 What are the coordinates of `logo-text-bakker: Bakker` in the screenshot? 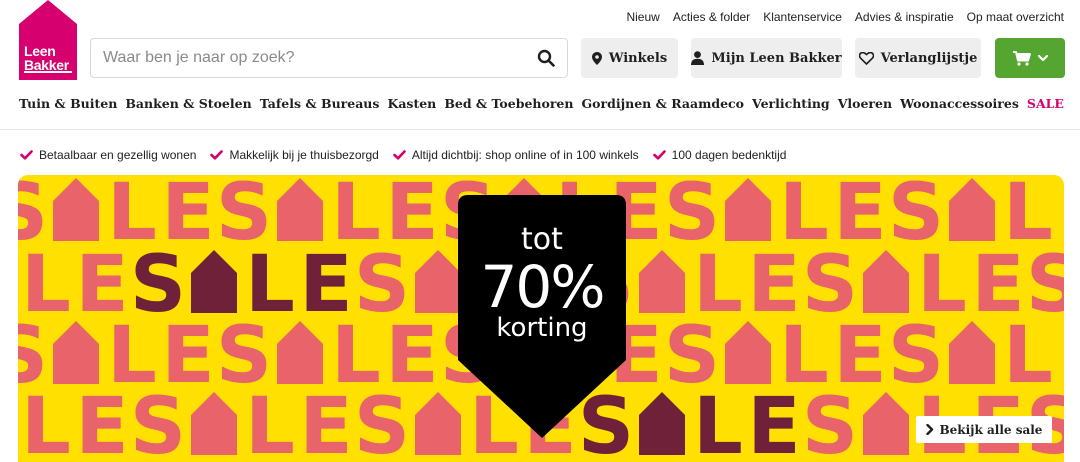 It's located at (46, 65).